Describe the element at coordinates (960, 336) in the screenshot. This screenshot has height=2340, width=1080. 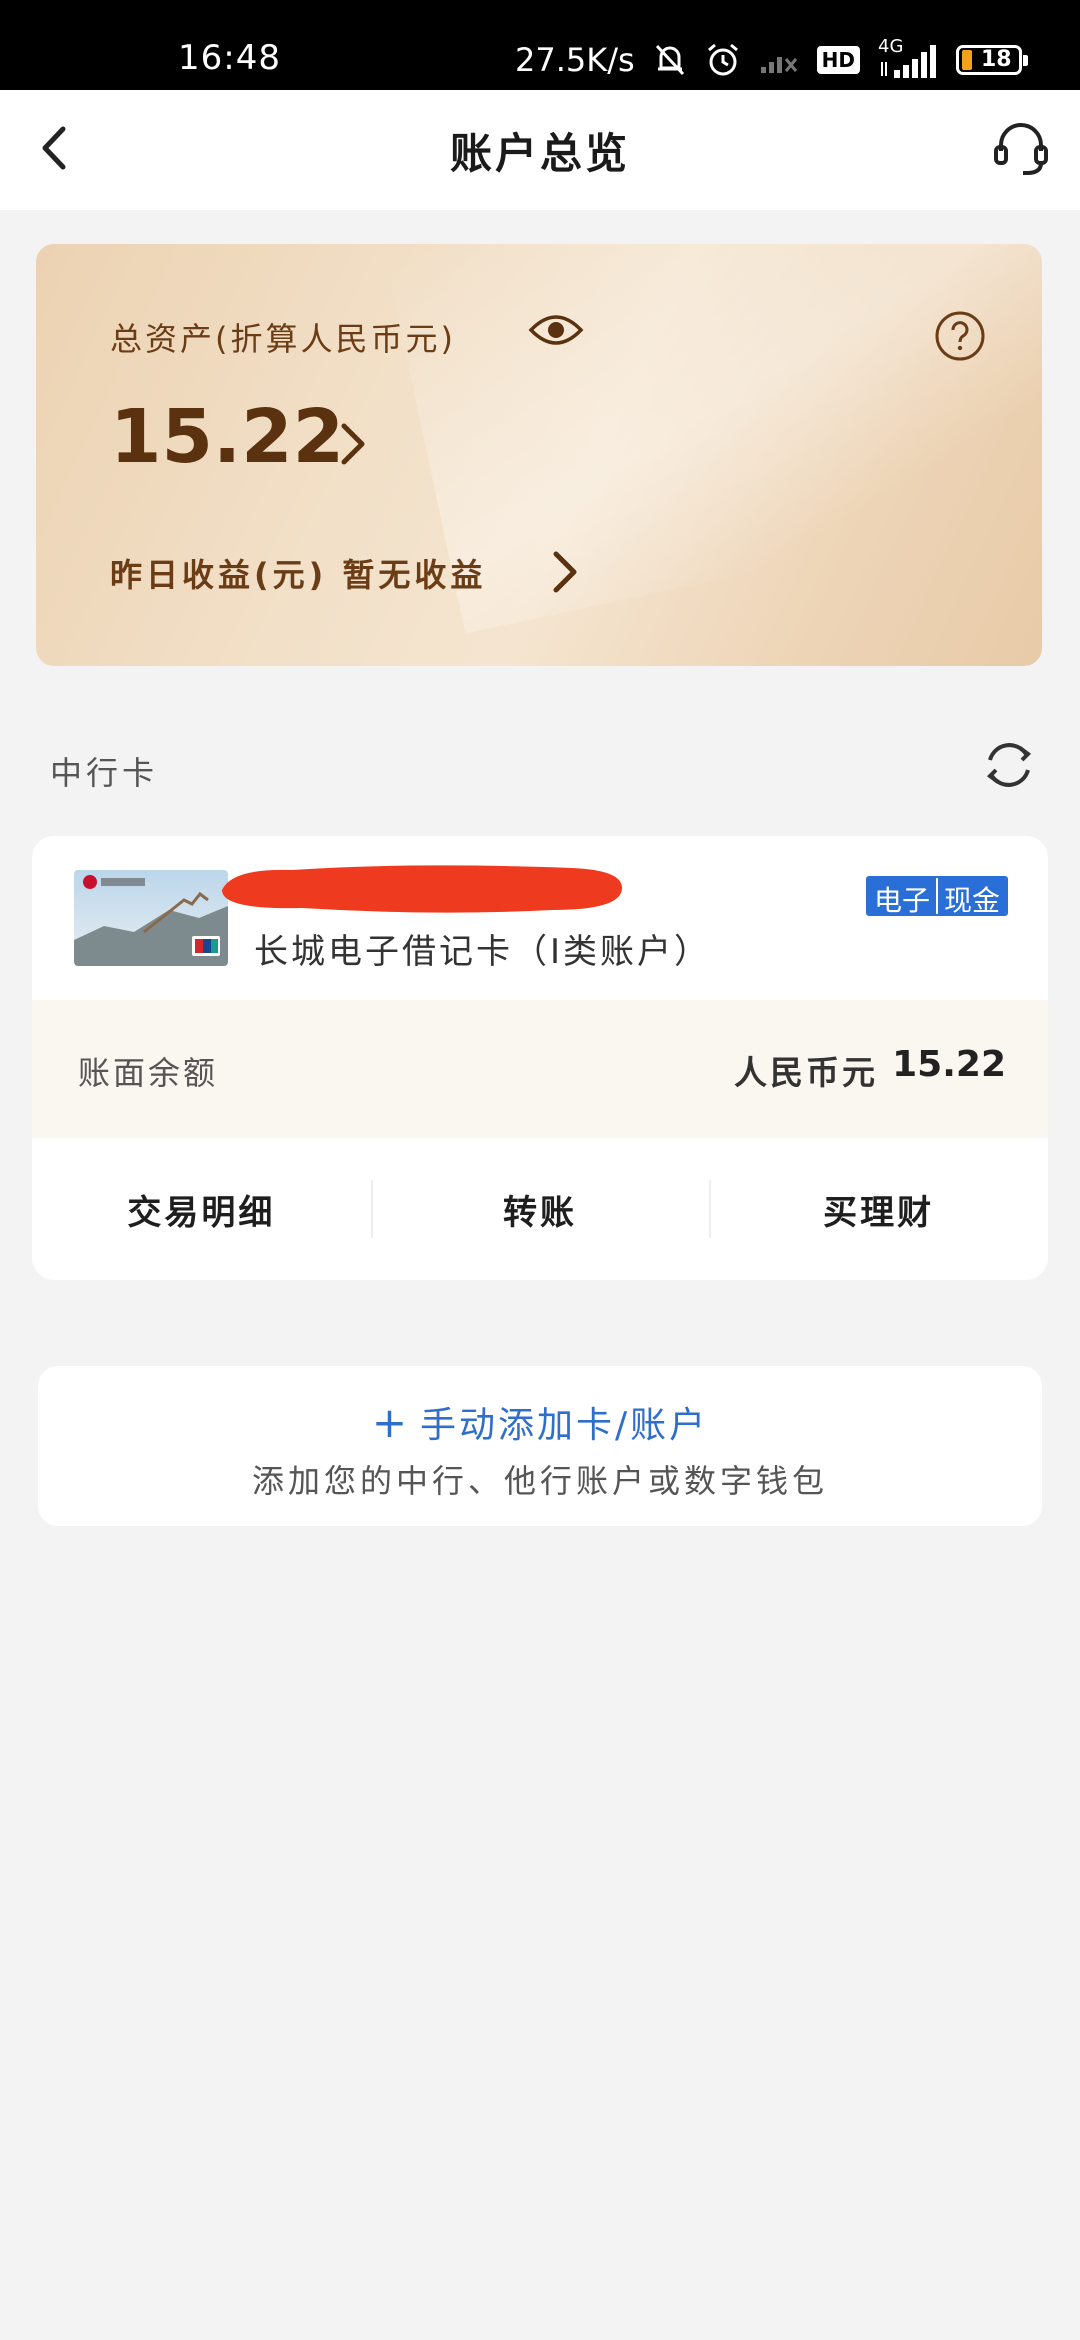
I see `help-icon` at that location.